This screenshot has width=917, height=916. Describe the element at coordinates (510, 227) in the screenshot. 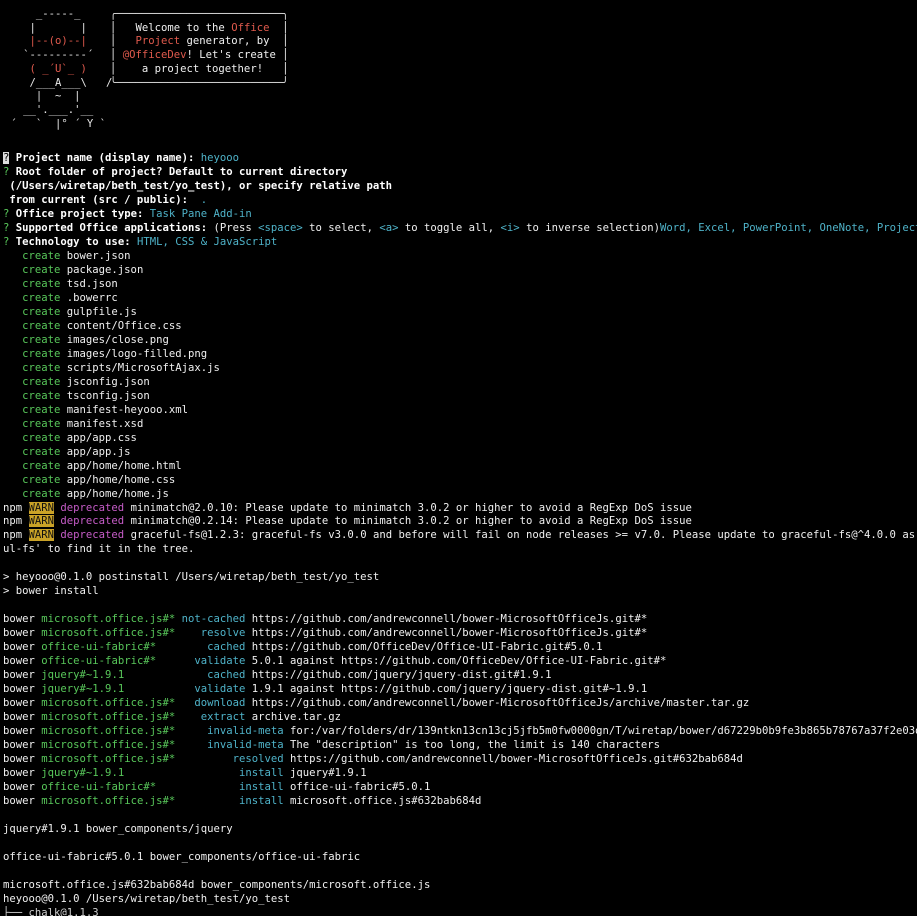

I see `prompt-answer: <i>` at that location.